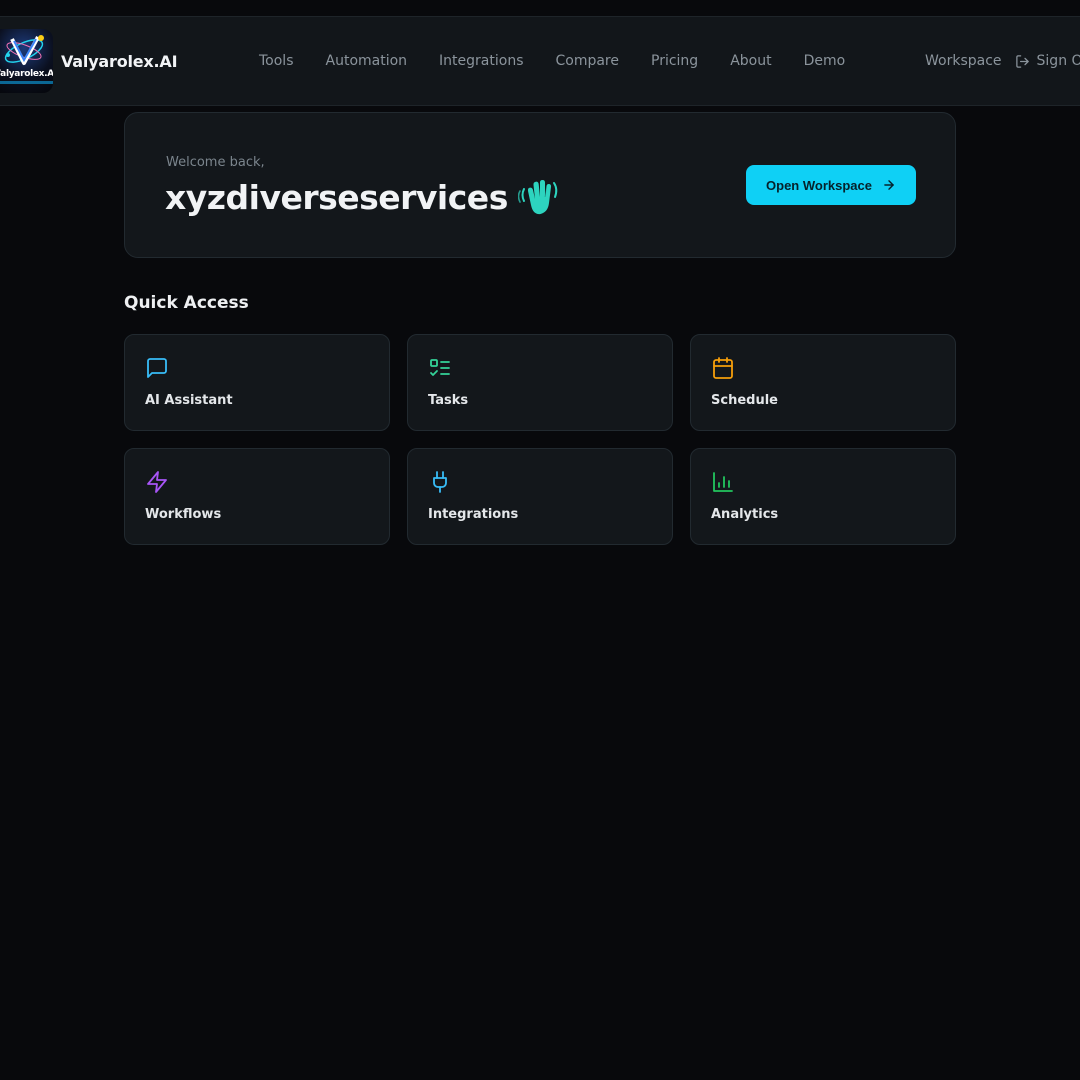 This screenshot has height=1080, width=1080. What do you see at coordinates (1022, 61) in the screenshot?
I see `sign-out-icon` at bounding box center [1022, 61].